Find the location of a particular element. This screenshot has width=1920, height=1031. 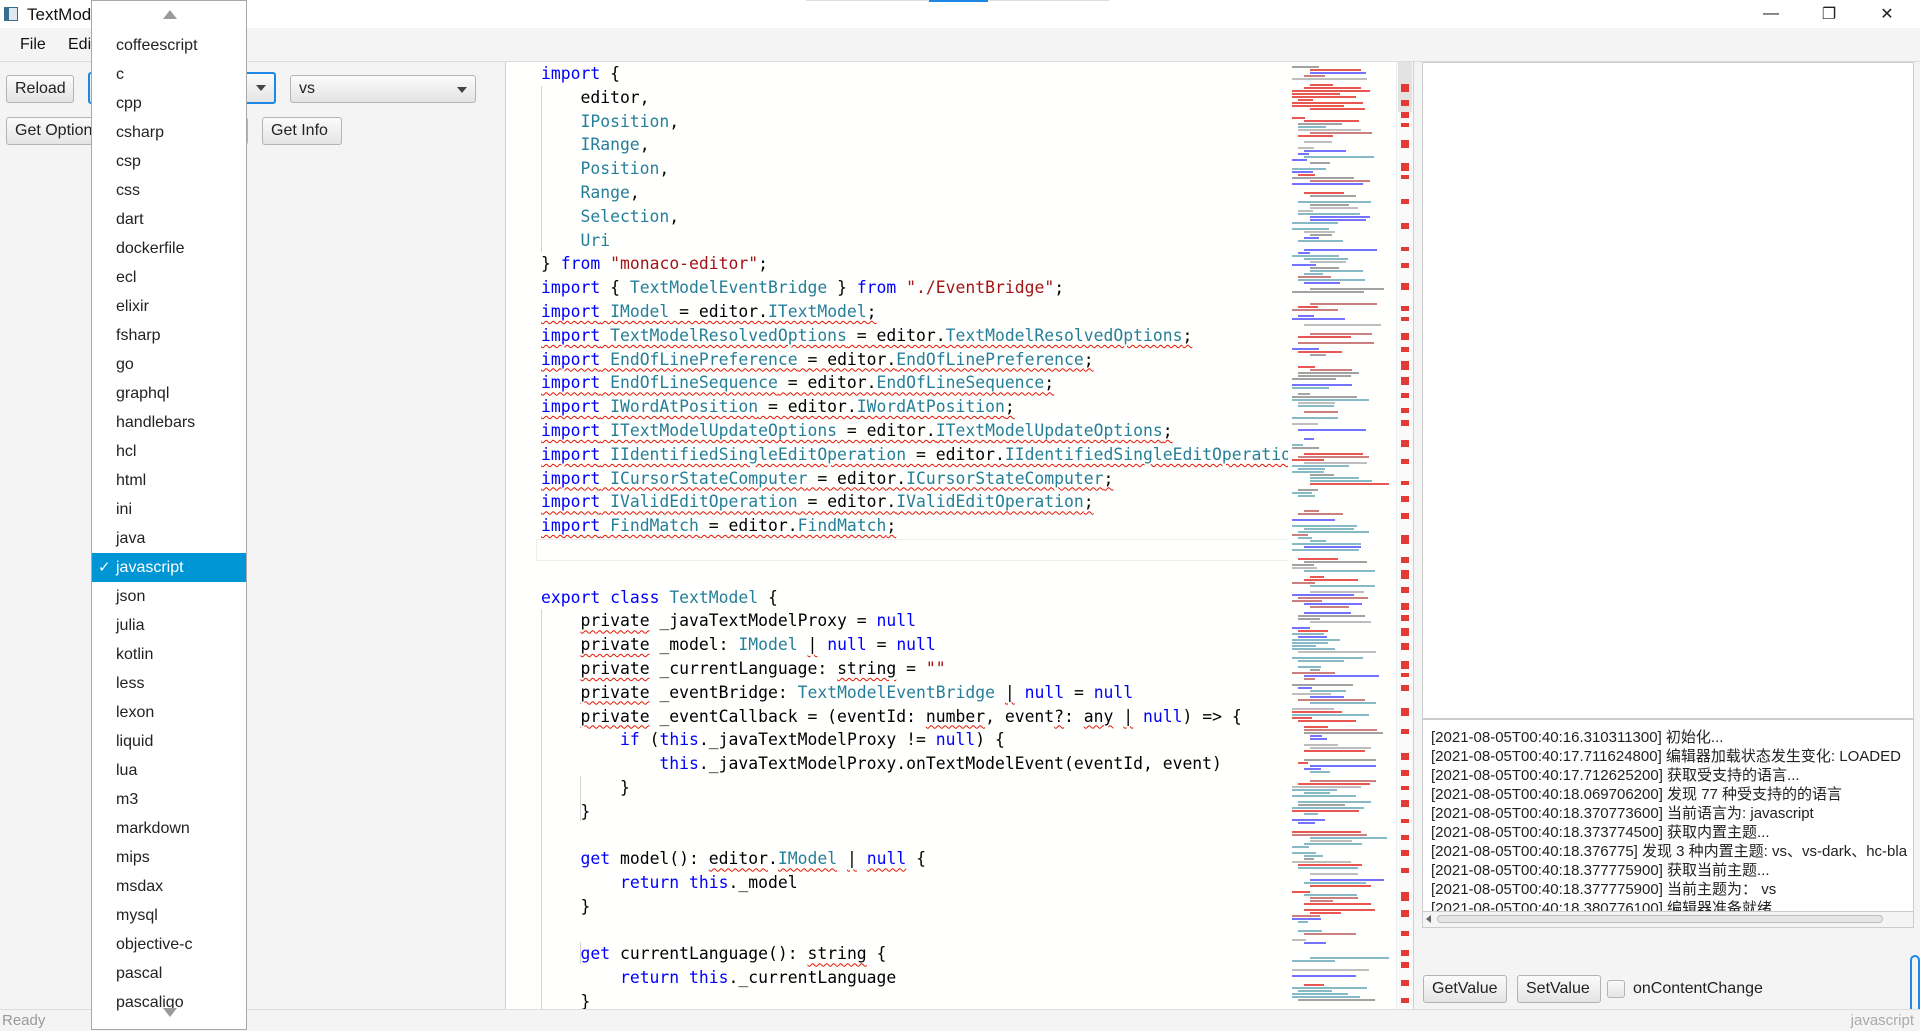

language-option-ini: ini is located at coordinates (169, 509).